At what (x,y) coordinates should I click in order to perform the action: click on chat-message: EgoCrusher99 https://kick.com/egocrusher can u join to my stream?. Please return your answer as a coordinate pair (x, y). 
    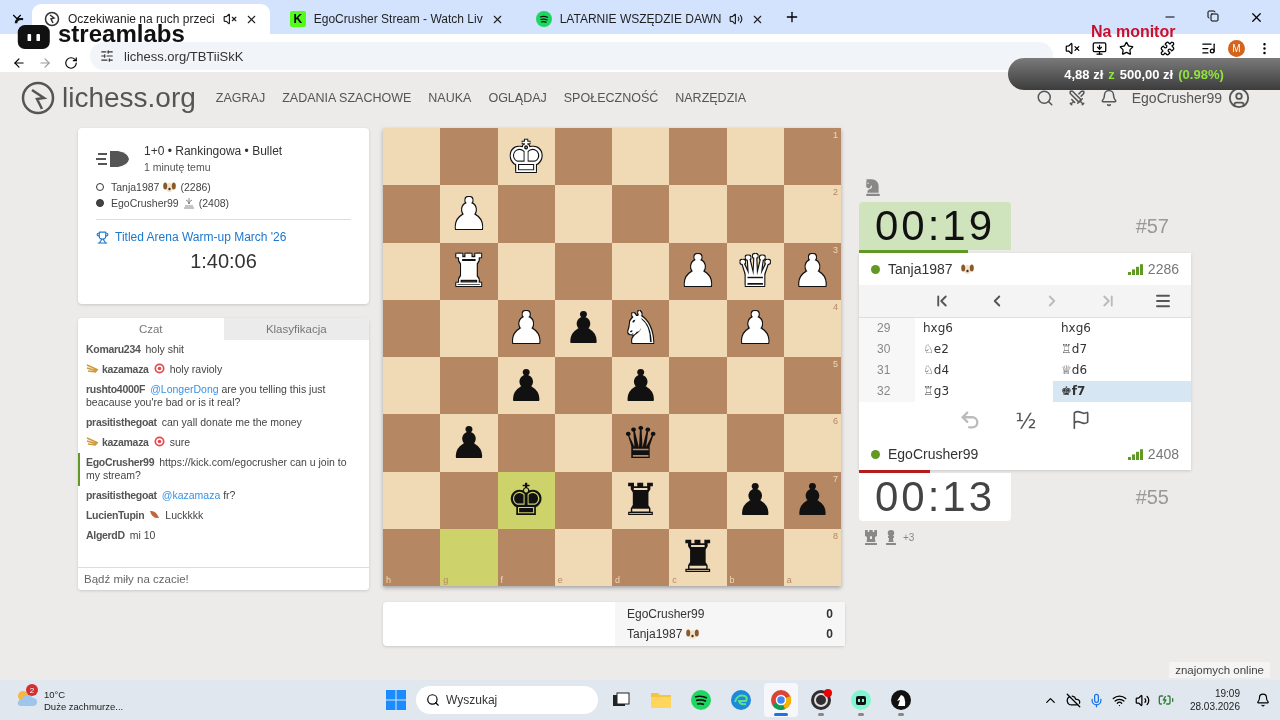
    Looking at the image, I should click on (220, 469).